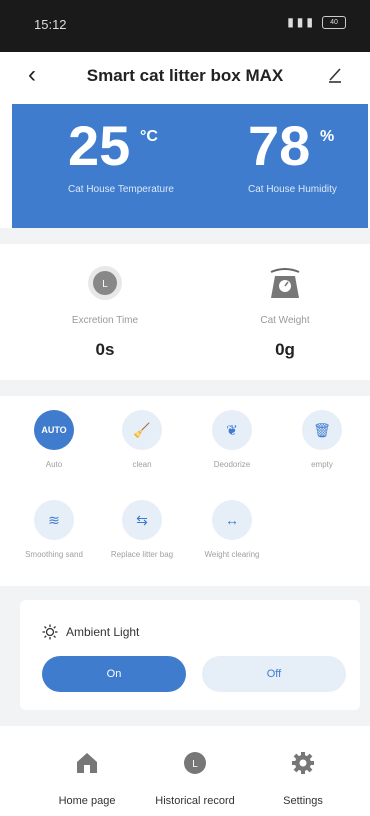 The image size is (370, 816). What do you see at coordinates (185, 26) in the screenshot?
I see `status-bar: 15:12 ▮▮▮ 40` at bounding box center [185, 26].